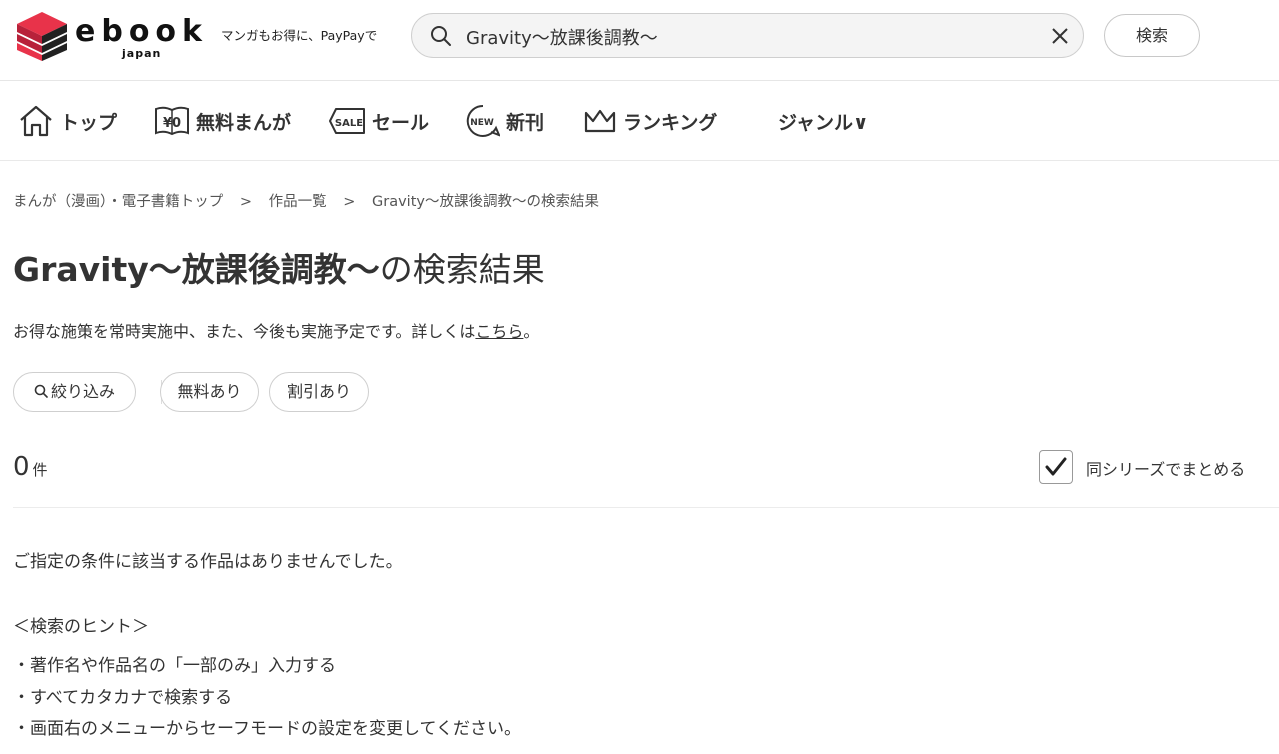 Image resolution: width=1279 pixels, height=754 pixels. What do you see at coordinates (172, 123) in the screenshot?
I see `svg-text: ¥0` at bounding box center [172, 123].